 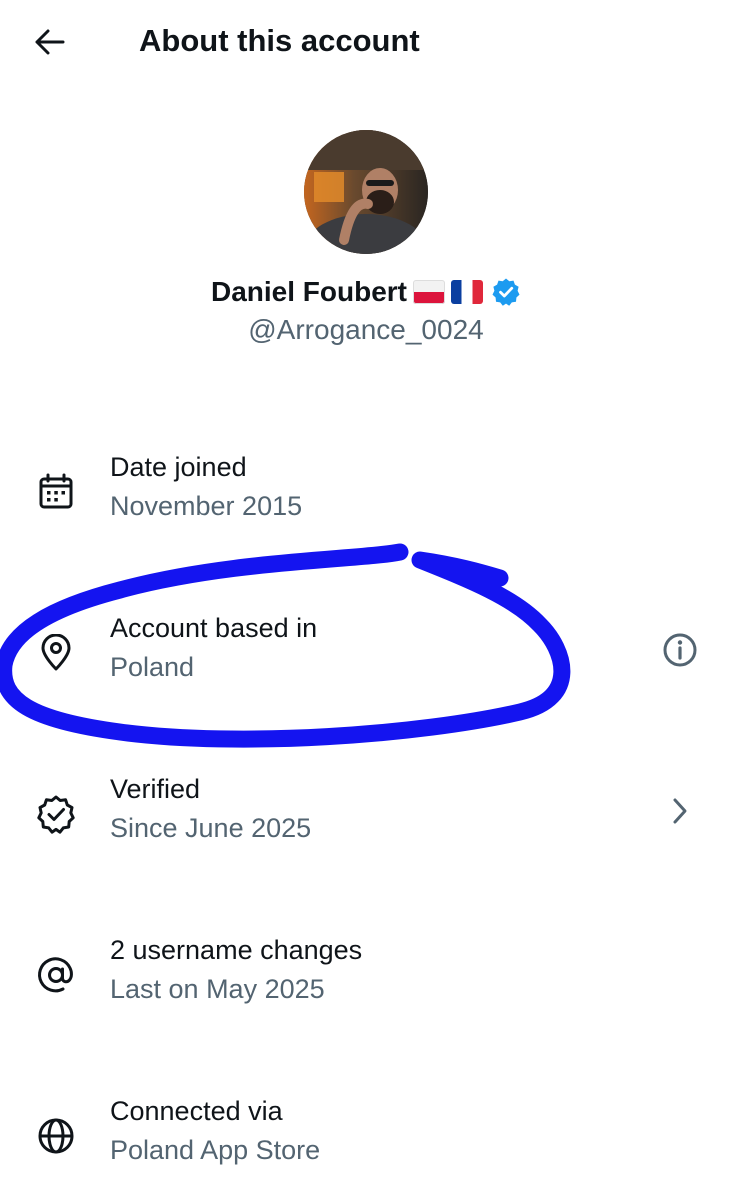 I want to click on verified-check-icon, so click(x=56, y=814).